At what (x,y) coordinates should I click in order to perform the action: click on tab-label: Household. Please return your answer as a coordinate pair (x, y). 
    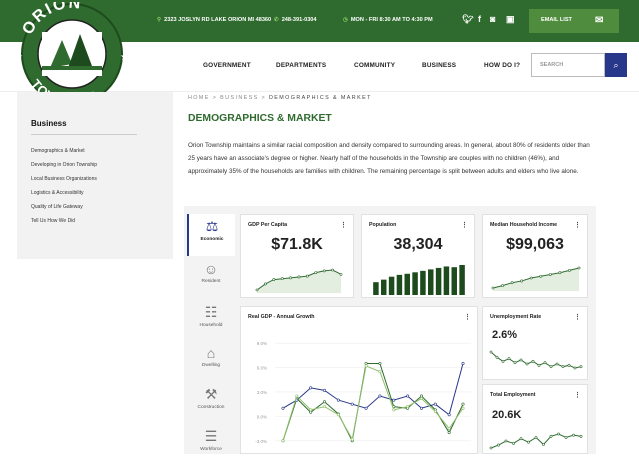
    Looking at the image, I should click on (211, 325).